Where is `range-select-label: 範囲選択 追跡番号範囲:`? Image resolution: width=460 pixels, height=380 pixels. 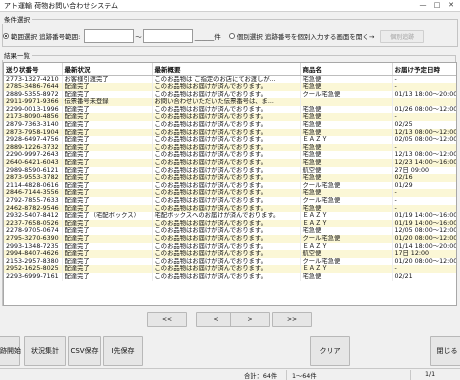
range-select-label: 範囲選択 追跡番号範囲: is located at coordinates (46, 37).